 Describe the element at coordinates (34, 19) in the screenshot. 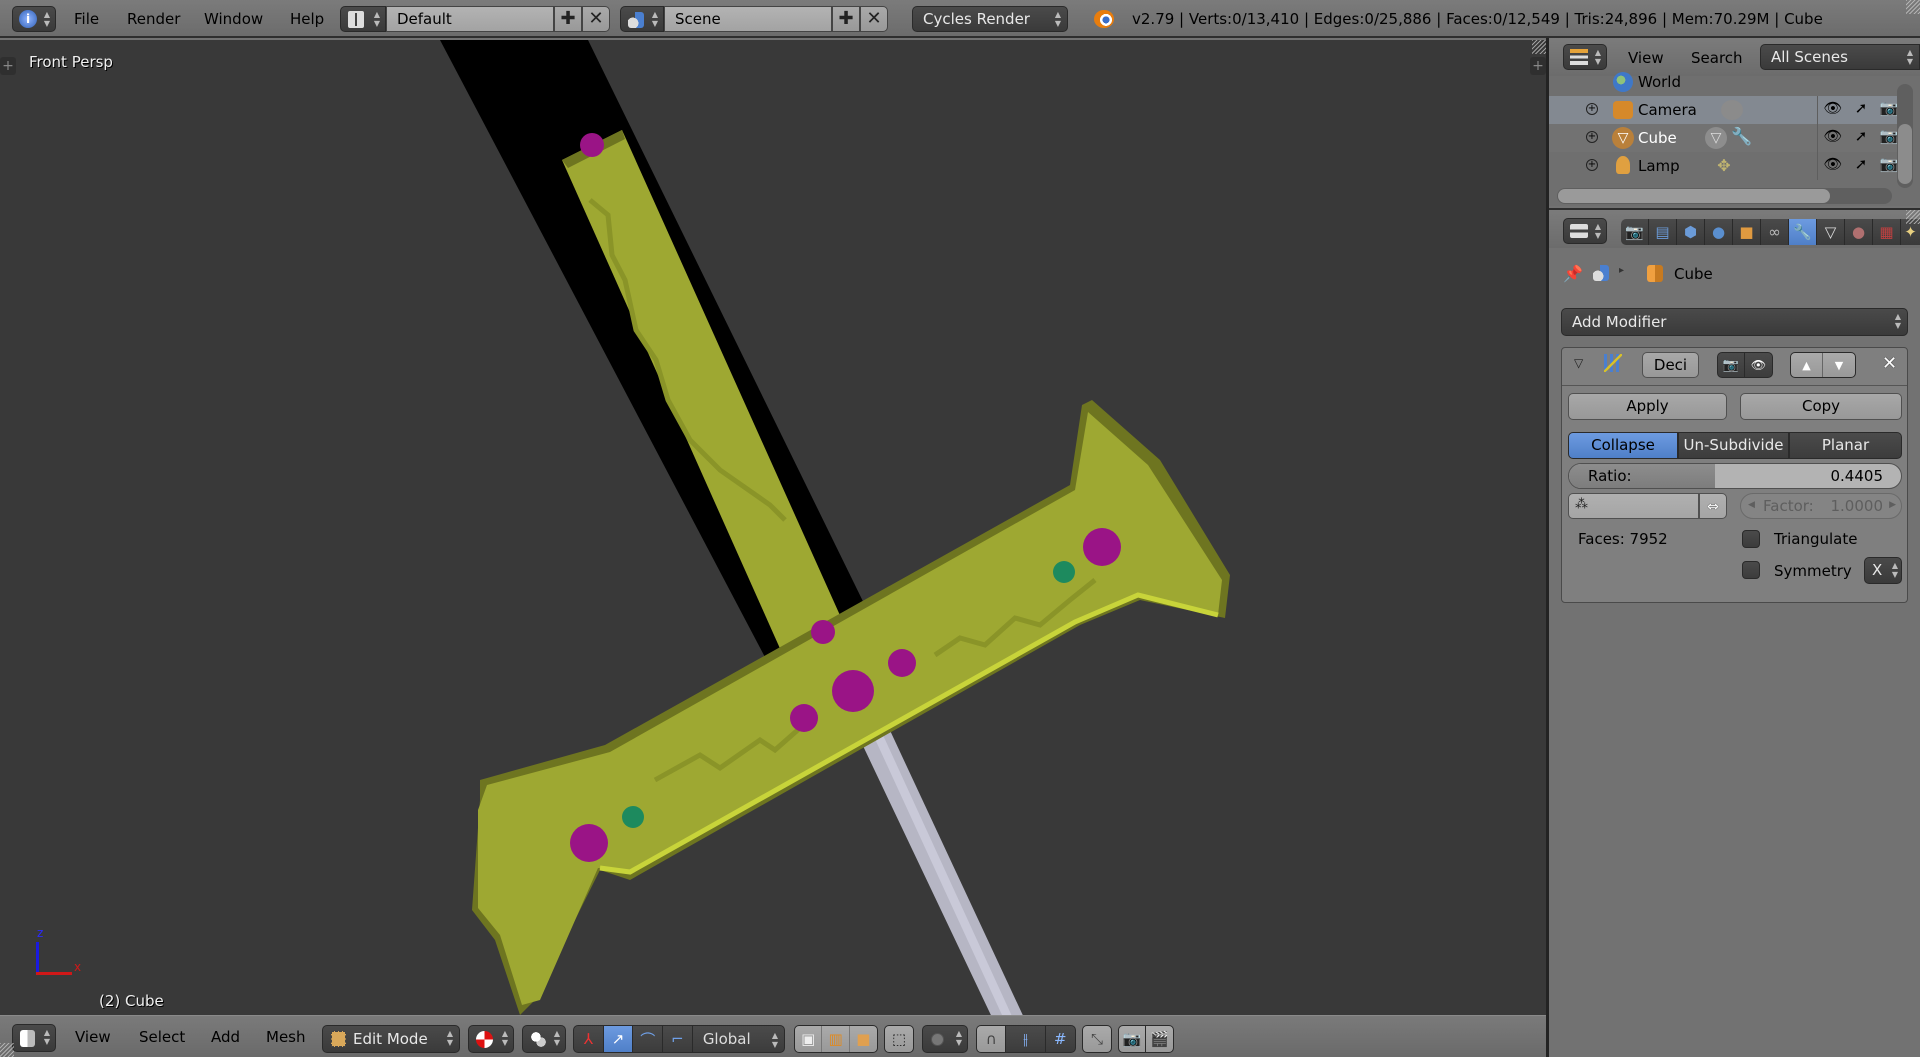

I see `editor-type-selector: i ▲ ▼` at that location.